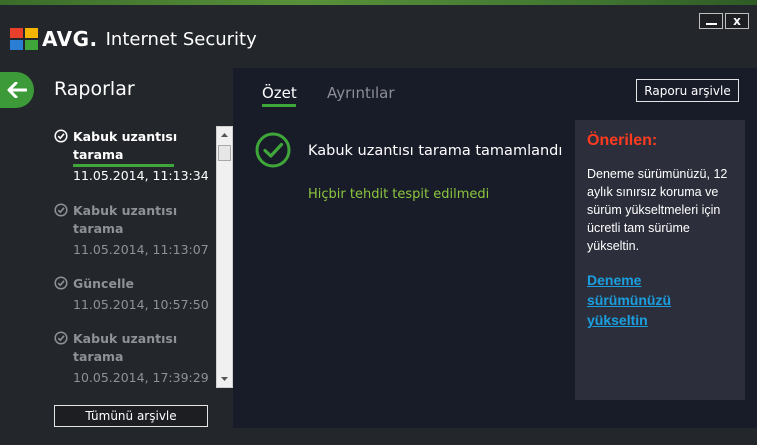 This screenshot has height=445, width=757. I want to click on avg-logo-icon, so click(24, 39).